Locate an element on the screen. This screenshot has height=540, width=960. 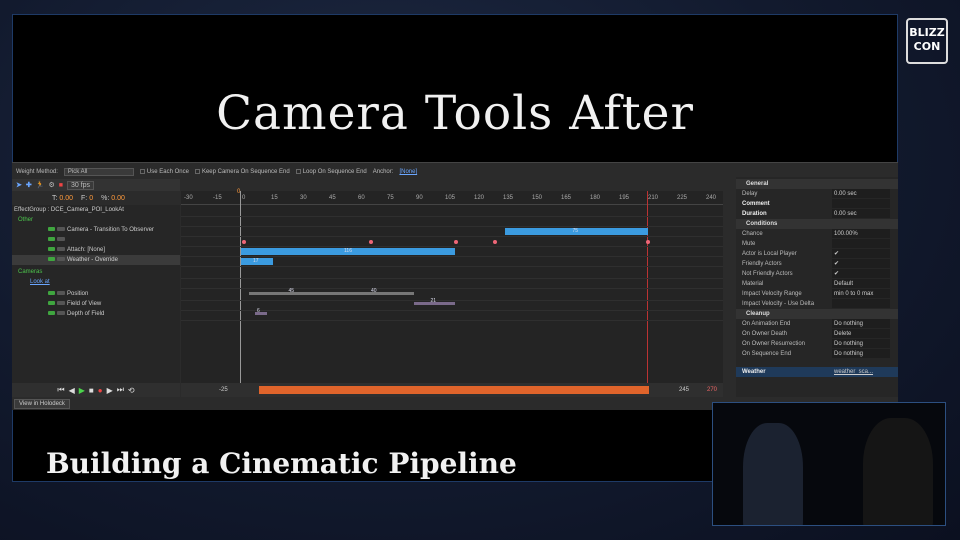
tree-row: Field of View is located at coordinates (96, 304).